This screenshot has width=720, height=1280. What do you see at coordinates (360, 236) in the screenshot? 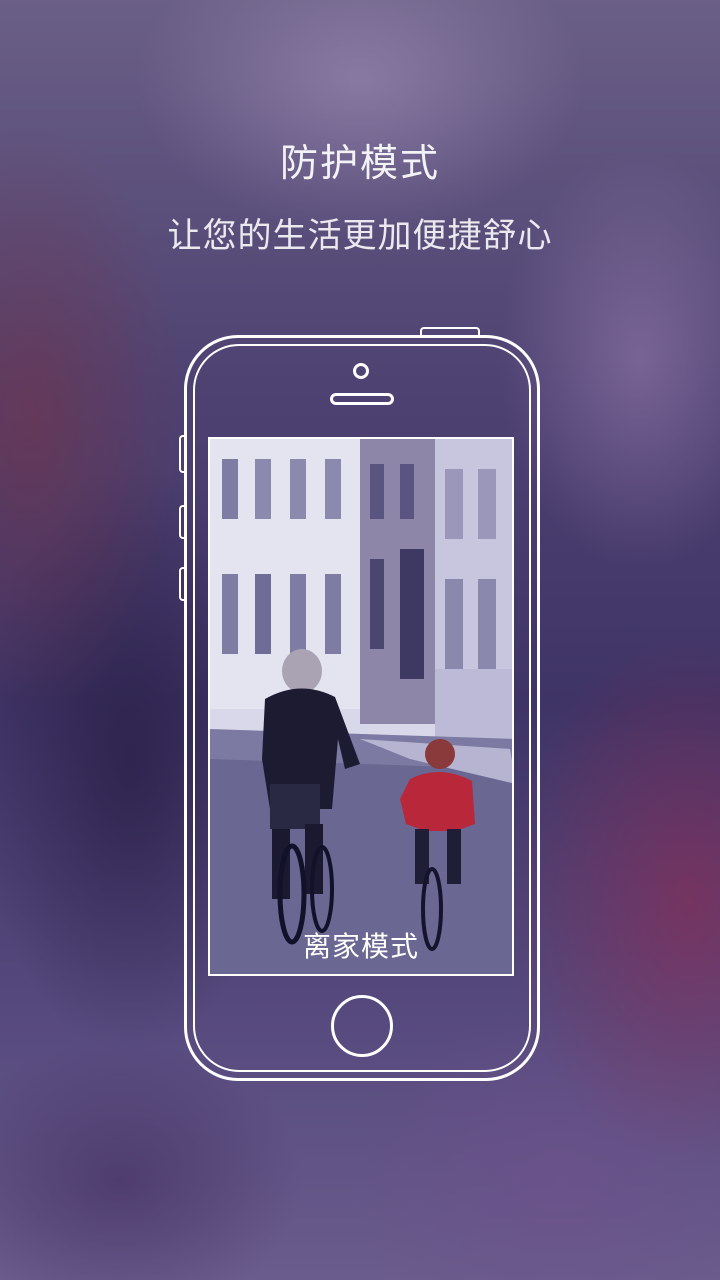
I see `page-subtitle: 让您的生活更加便捷舒心` at bounding box center [360, 236].